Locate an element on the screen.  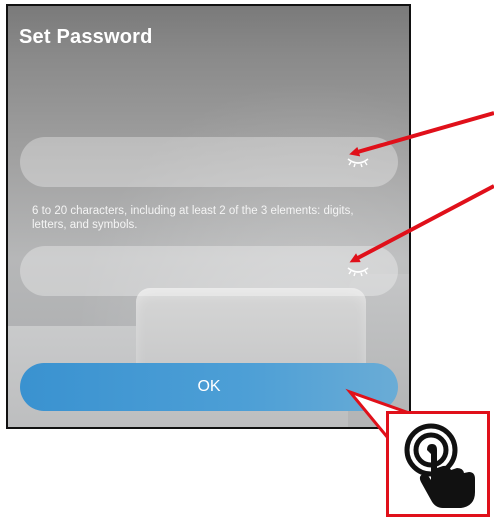
password-input is located at coordinates (188, 163).